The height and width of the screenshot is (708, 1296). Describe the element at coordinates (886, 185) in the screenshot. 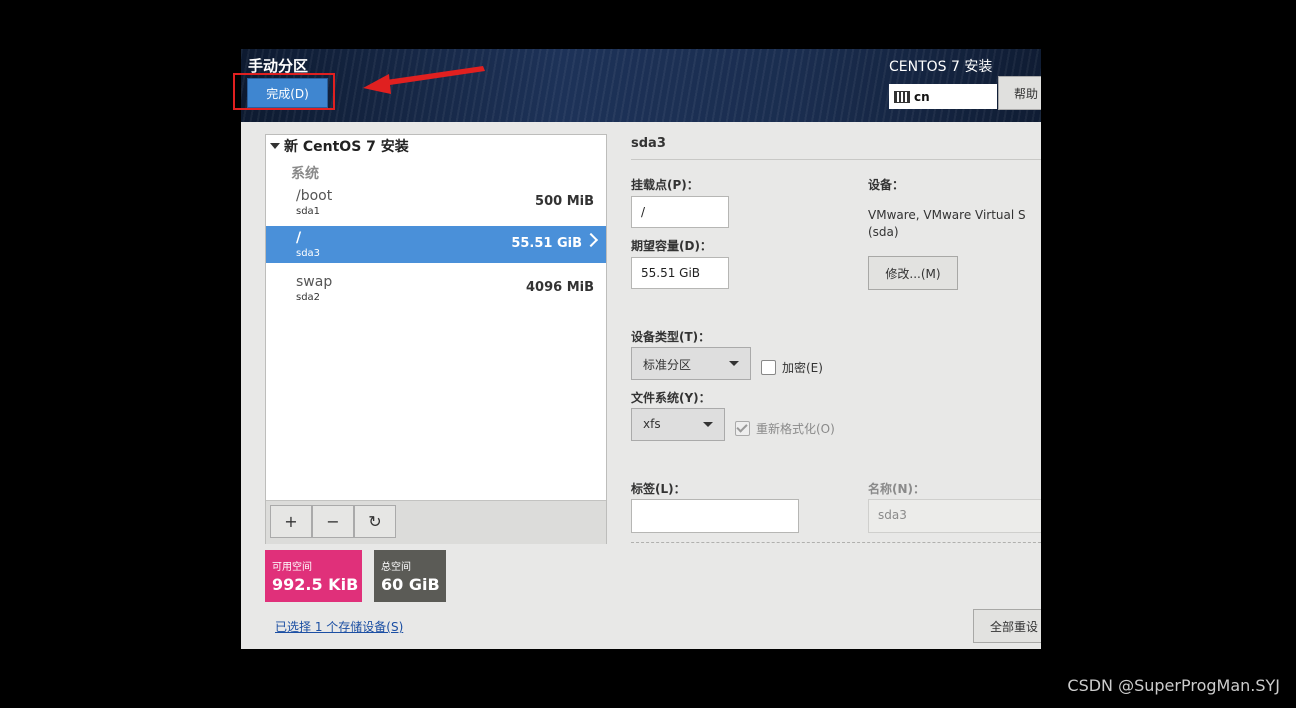

I see `devices-label: 设备：` at that location.